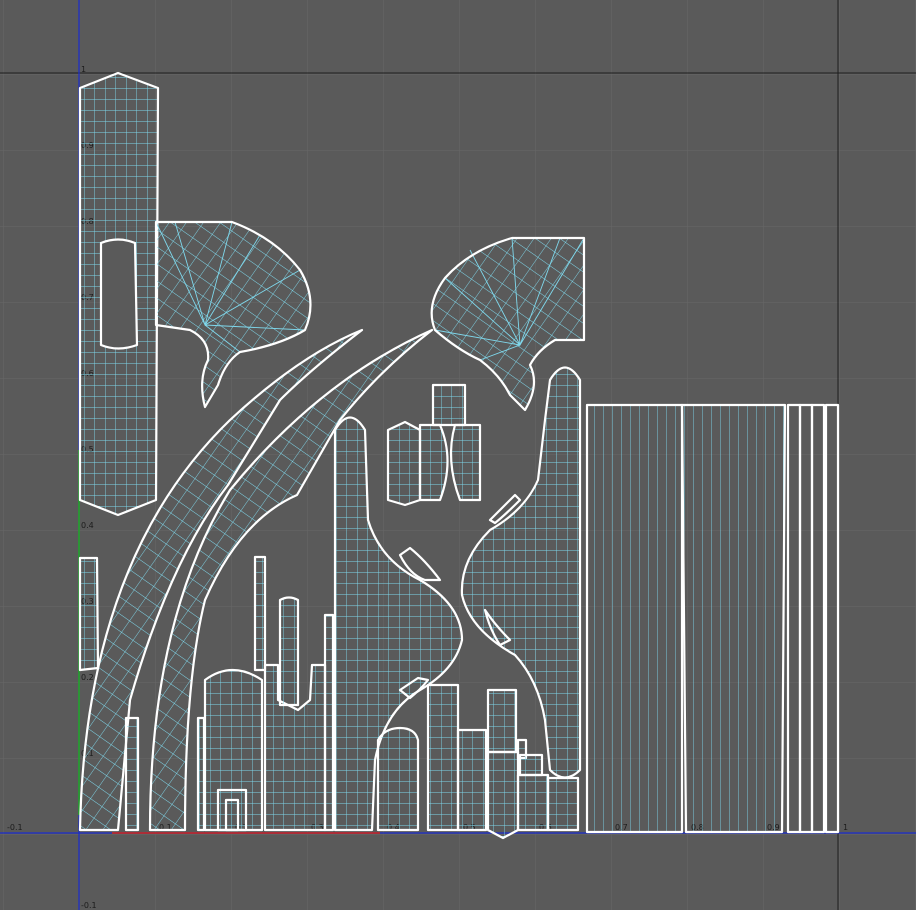  Describe the element at coordinates (15, 827) in the screenshot. I see `u-tick-label: -0.1` at that location.